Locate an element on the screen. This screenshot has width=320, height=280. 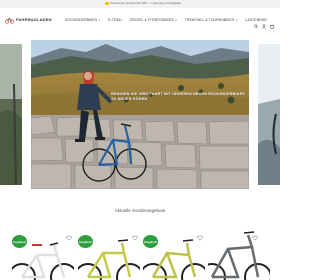
nav-item-trekking: TREKKING- & TOURENBIKES ▾ is located at coordinates (211, 20).